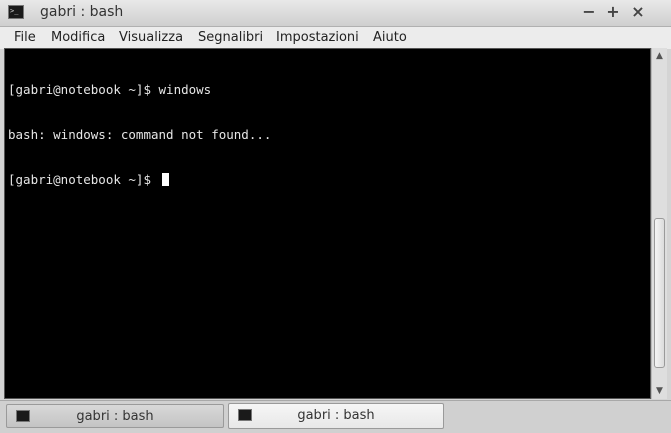  I want to click on scrollbar-thumb, so click(659, 293).